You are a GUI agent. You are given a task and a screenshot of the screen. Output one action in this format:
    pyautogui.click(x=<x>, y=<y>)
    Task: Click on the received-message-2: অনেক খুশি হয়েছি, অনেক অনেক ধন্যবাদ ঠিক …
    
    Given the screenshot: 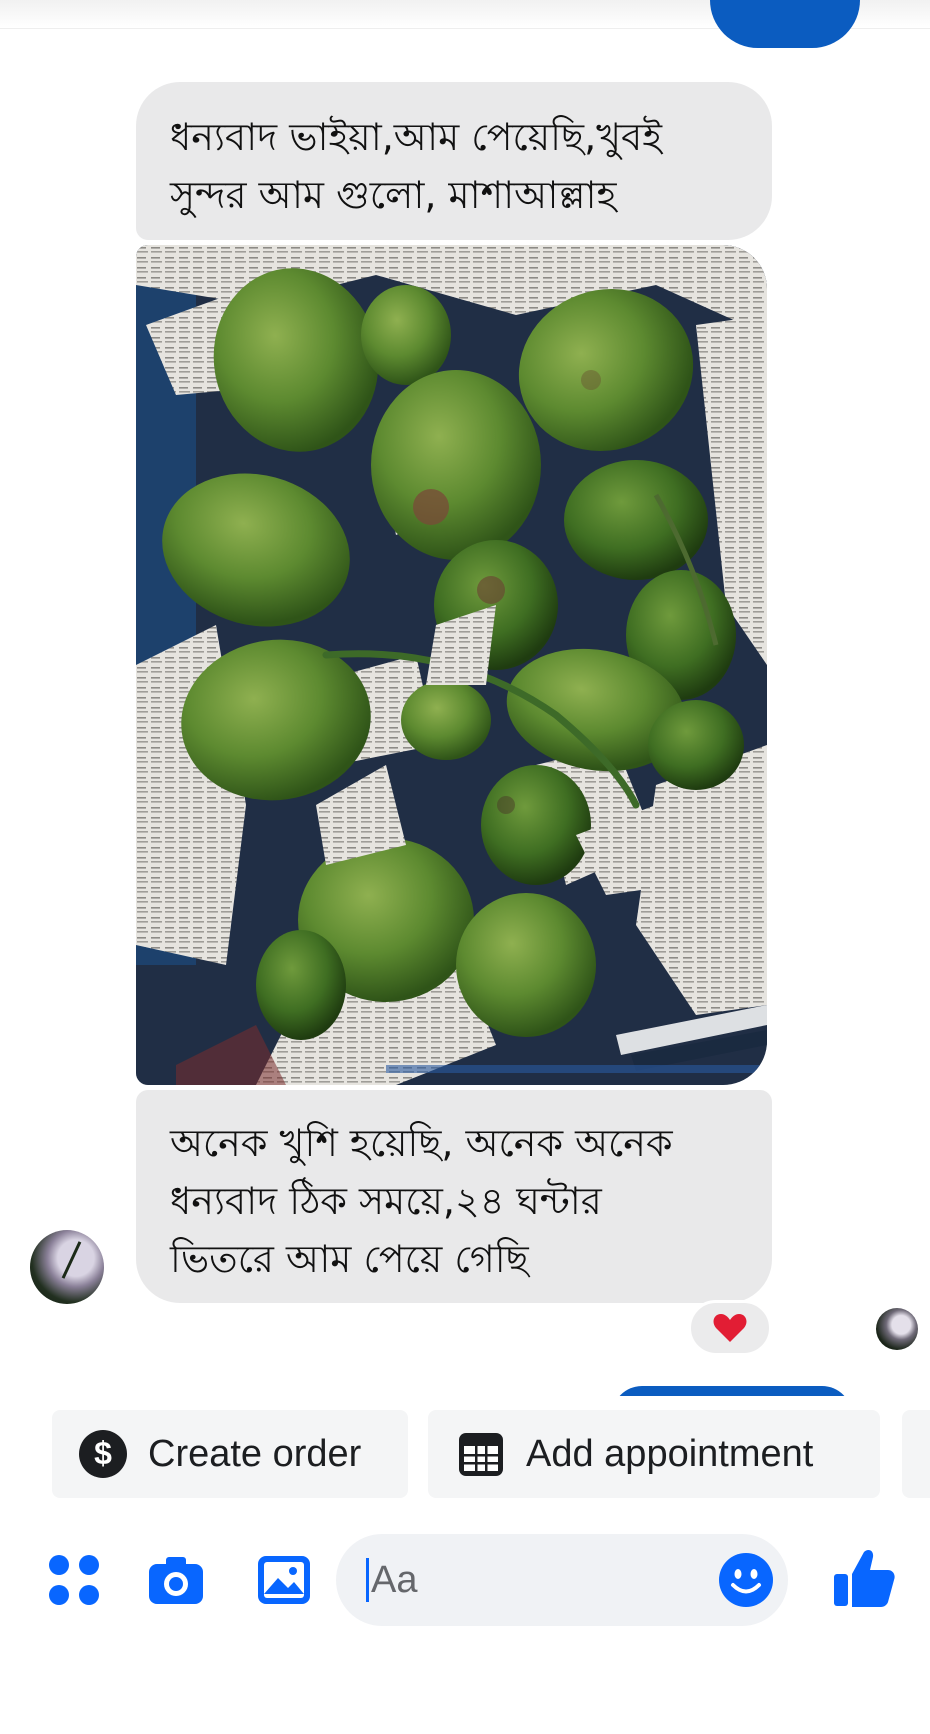 What is the action you would take?
    pyautogui.click(x=454, y=1196)
    